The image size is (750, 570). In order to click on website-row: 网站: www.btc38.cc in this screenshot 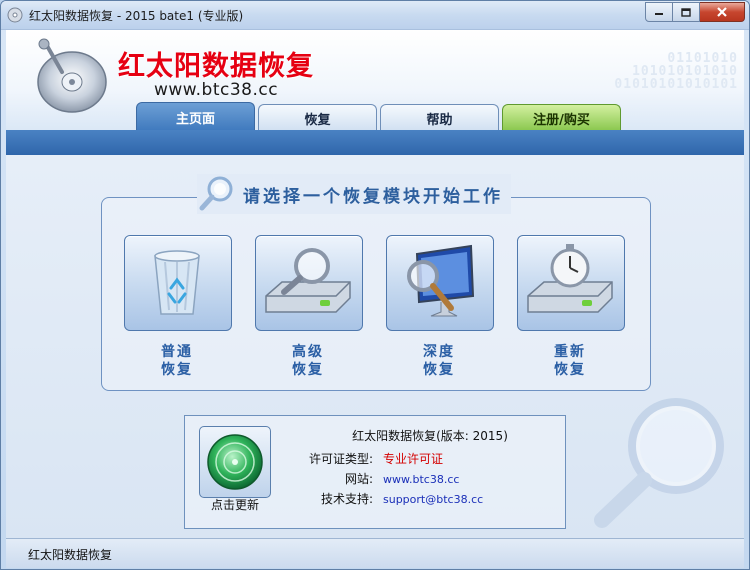, I will do `click(369, 478)`.